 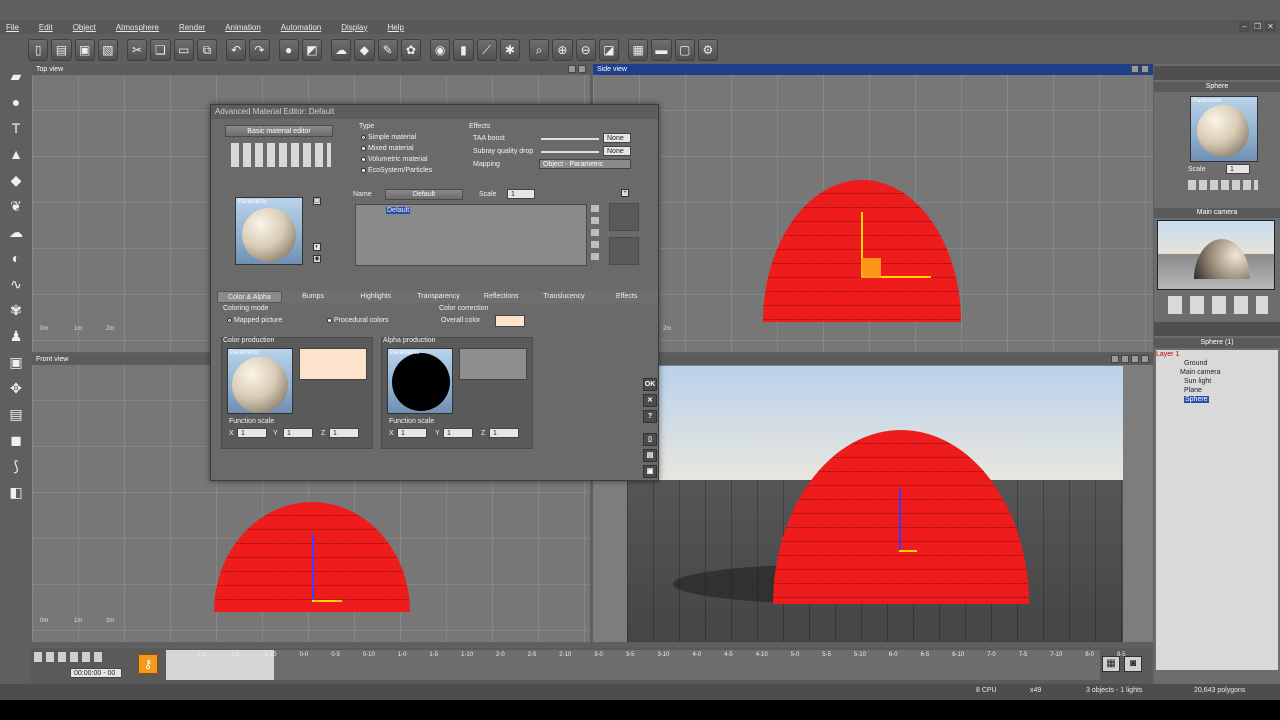 I want to click on object-tool-icons, so click(x=1223, y=185).